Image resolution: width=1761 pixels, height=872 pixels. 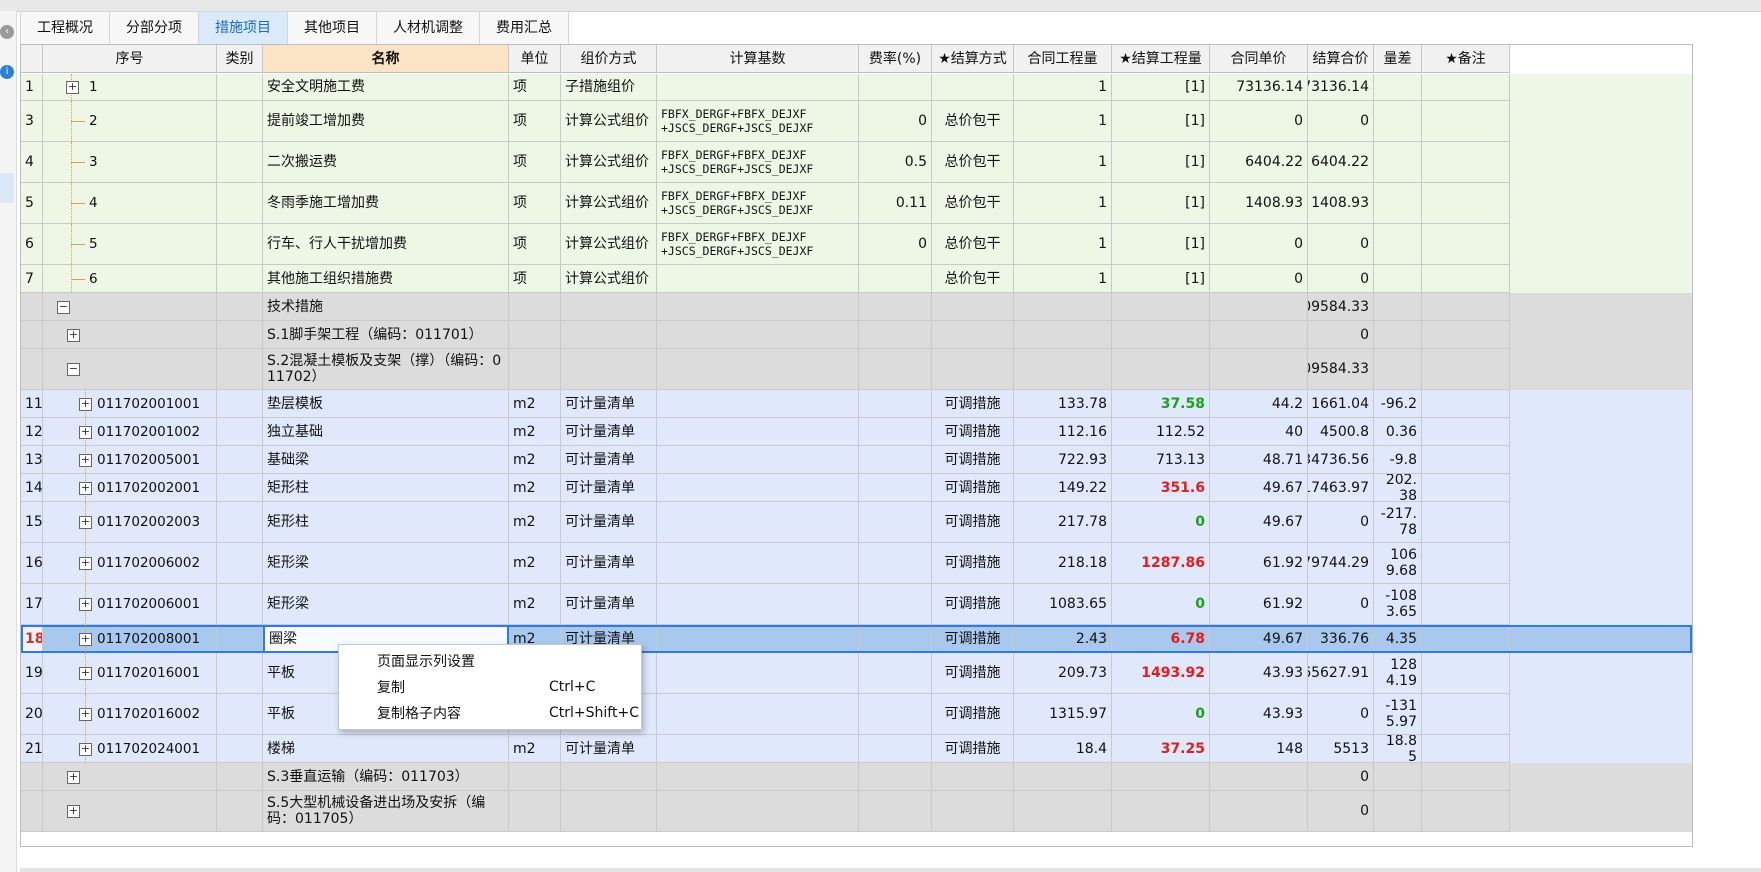 What do you see at coordinates (1259, 673) in the screenshot?
I see `cell-cp: 43.93` at bounding box center [1259, 673].